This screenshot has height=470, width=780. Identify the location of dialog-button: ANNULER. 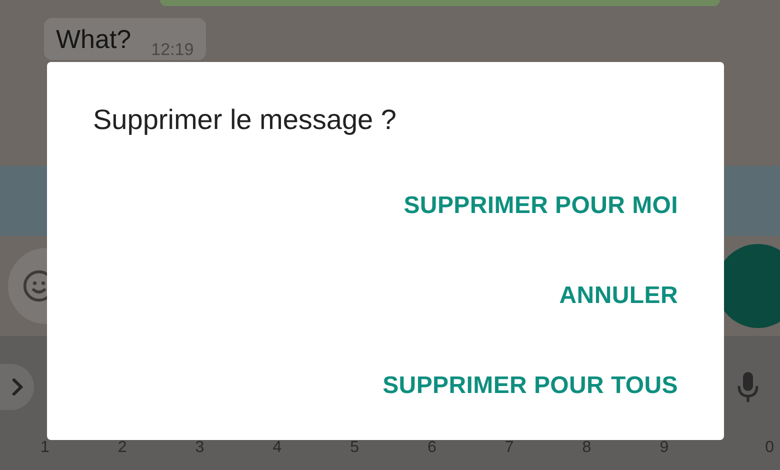
(618, 296).